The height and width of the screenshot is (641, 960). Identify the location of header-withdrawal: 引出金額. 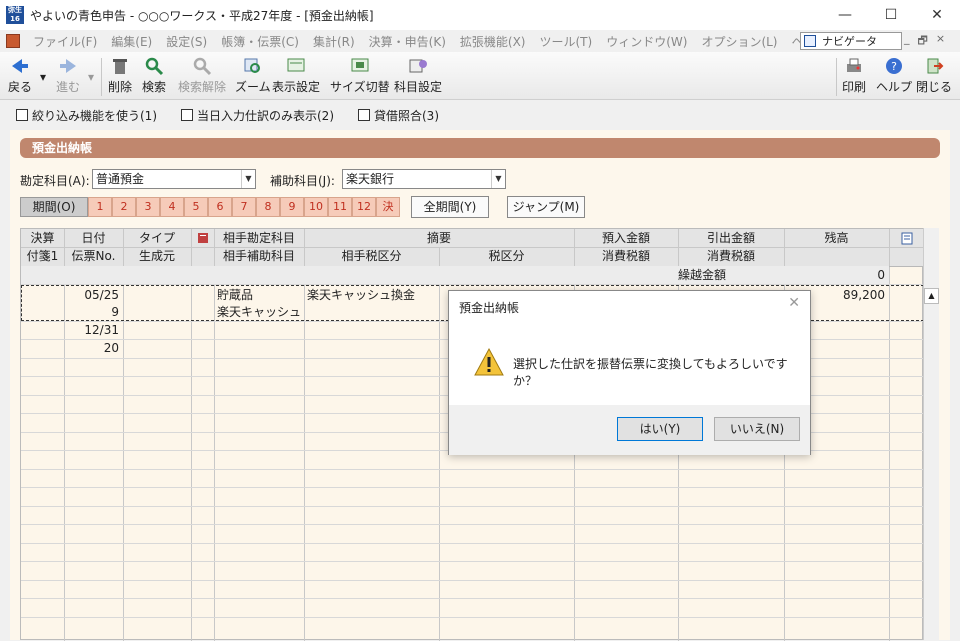
(731, 238).